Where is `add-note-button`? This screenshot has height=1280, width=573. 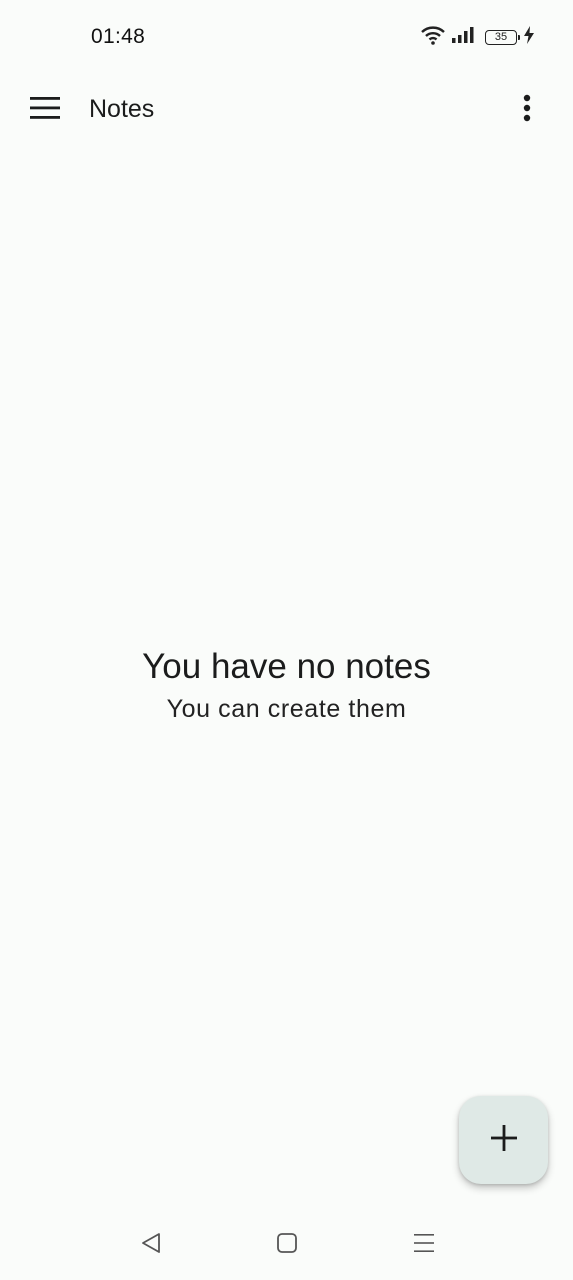 add-note-button is located at coordinates (503, 1140).